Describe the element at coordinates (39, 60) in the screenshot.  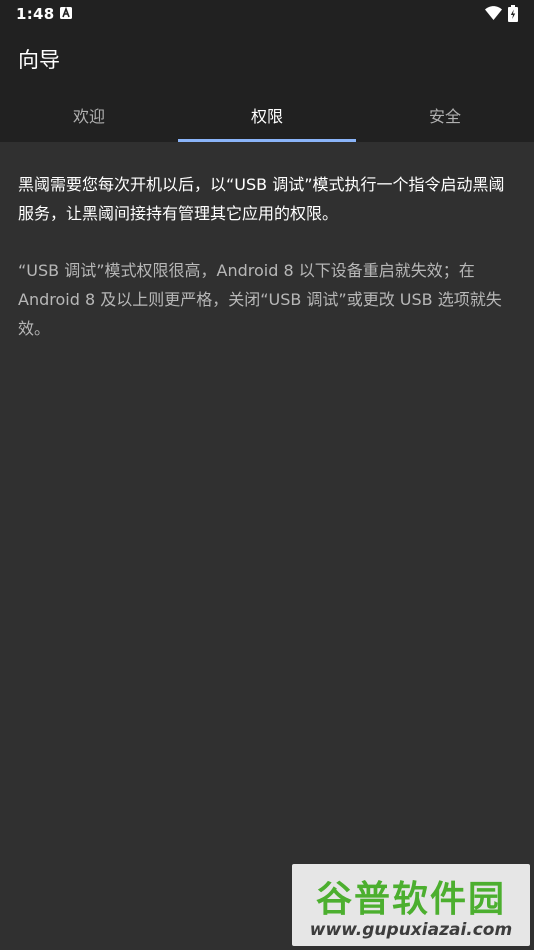
I see `page-title: 向导` at that location.